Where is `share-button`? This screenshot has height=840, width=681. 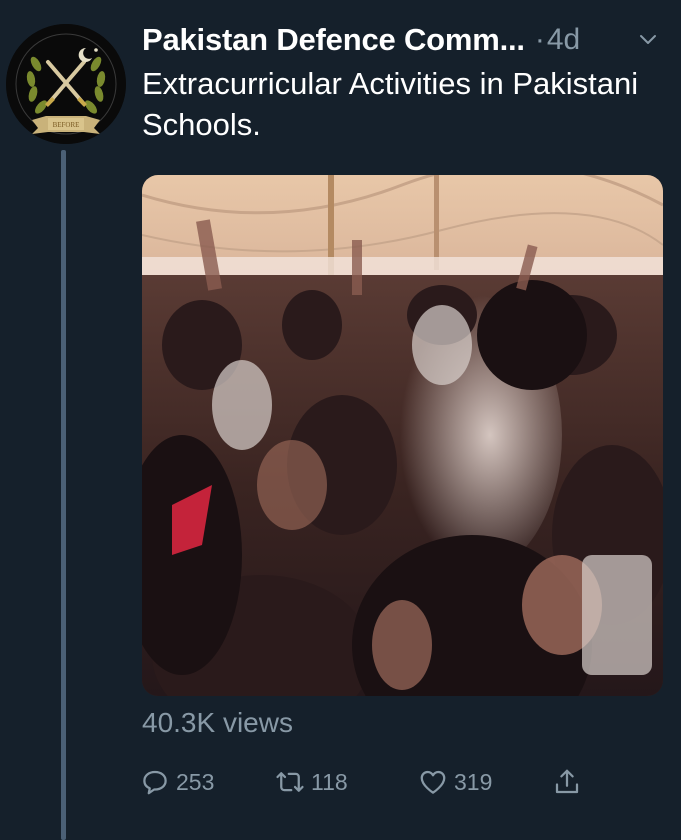
share-button is located at coordinates (567, 782).